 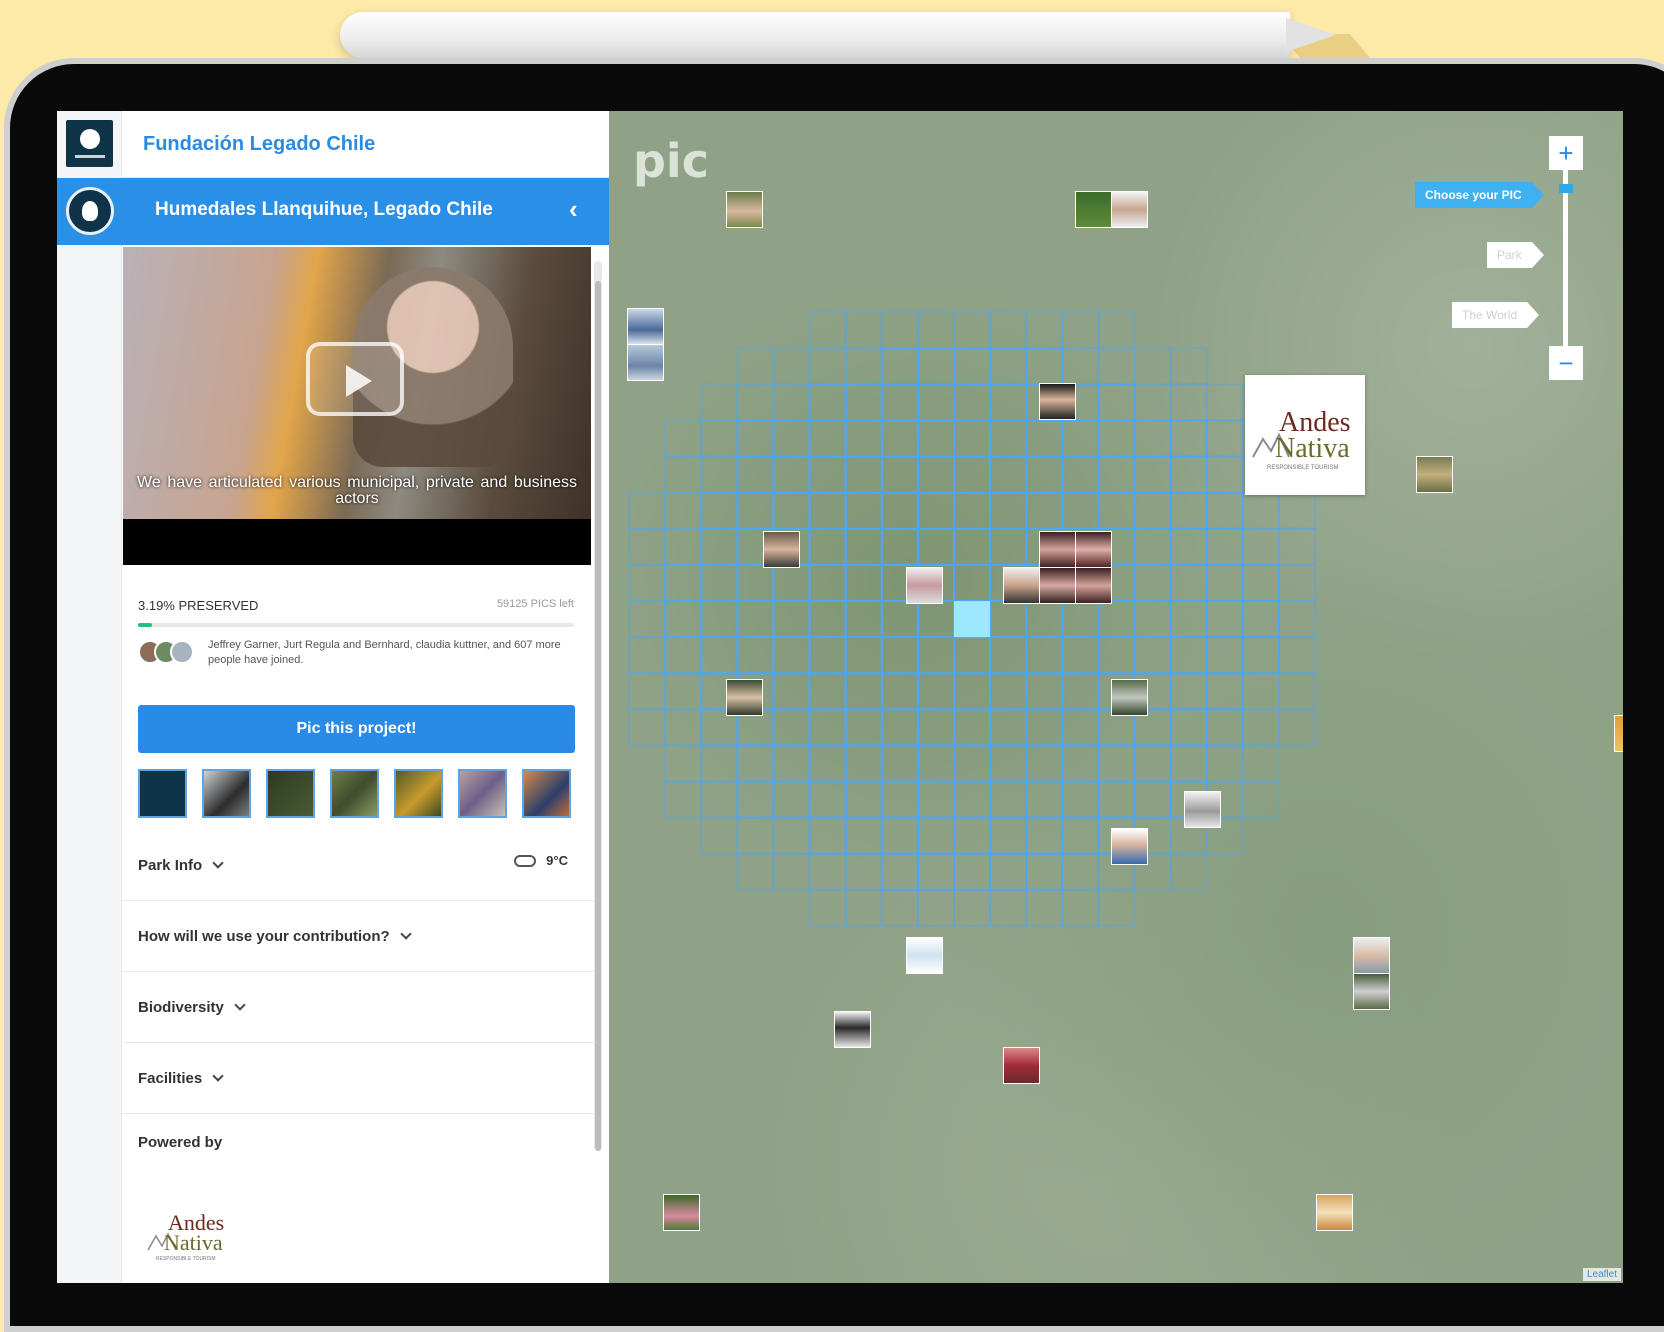 I want to click on map-attribution: Leaflet, so click(x=1601, y=1274).